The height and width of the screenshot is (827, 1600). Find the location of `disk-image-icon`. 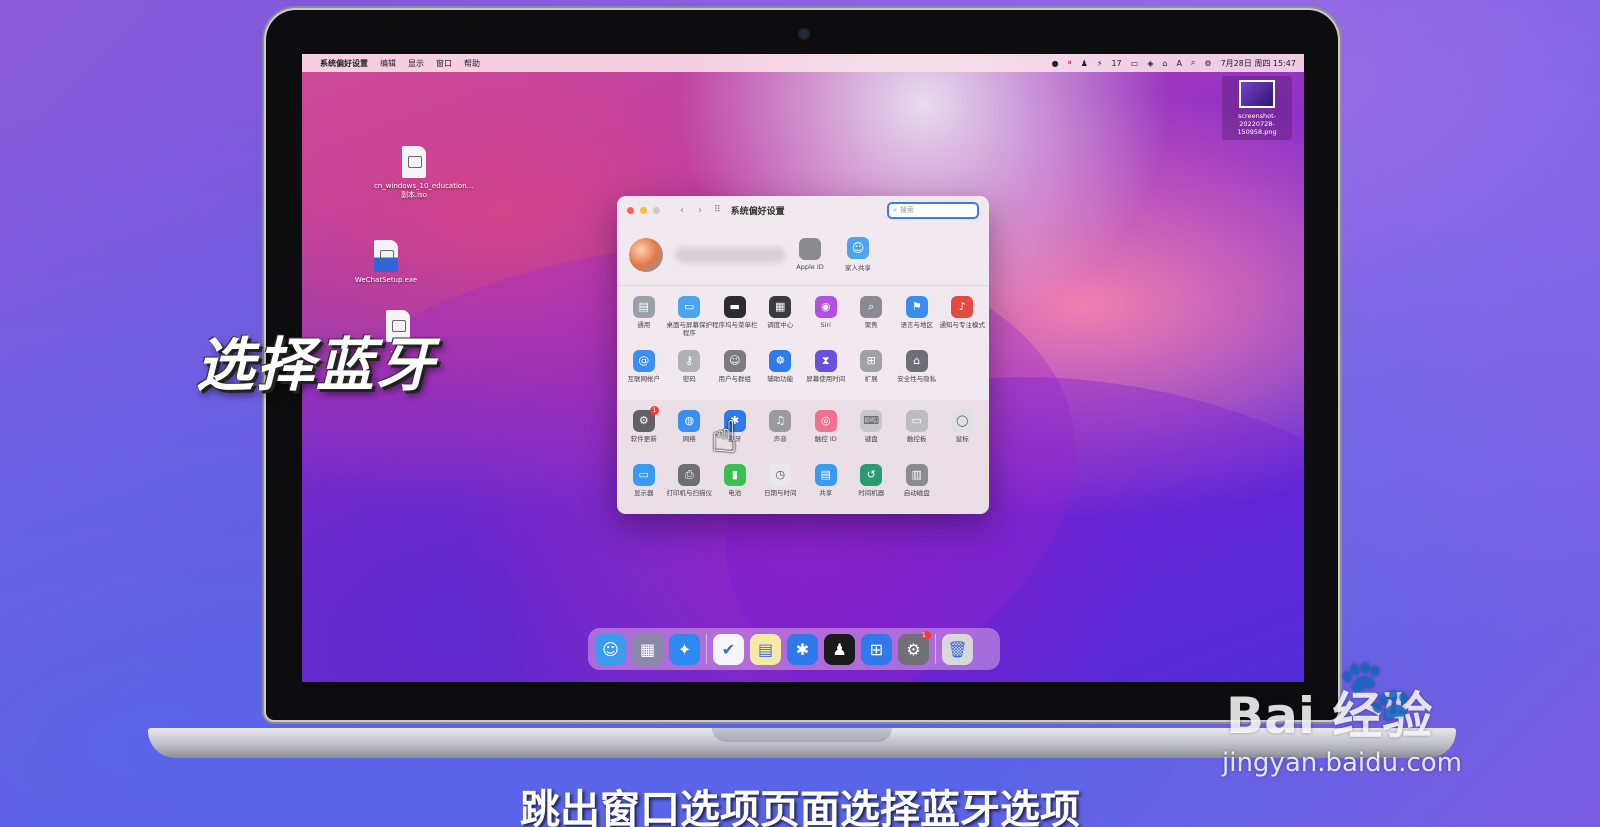

disk-image-icon is located at coordinates (414, 162).